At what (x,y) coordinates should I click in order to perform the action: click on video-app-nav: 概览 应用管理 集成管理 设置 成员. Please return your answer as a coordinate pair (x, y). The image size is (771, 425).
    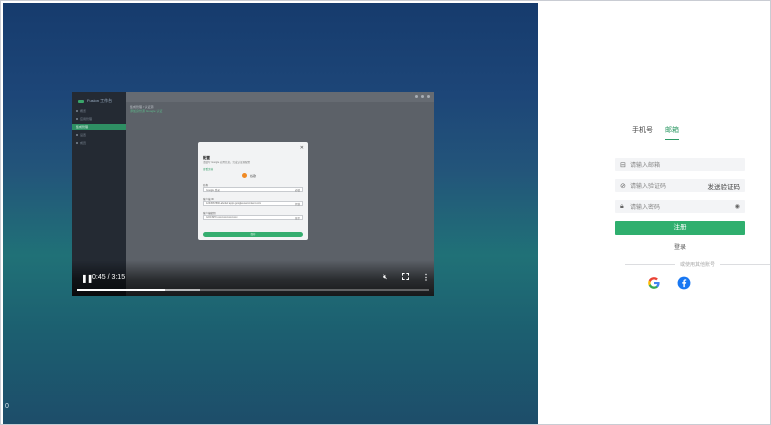
    Looking at the image, I should click on (99, 127).